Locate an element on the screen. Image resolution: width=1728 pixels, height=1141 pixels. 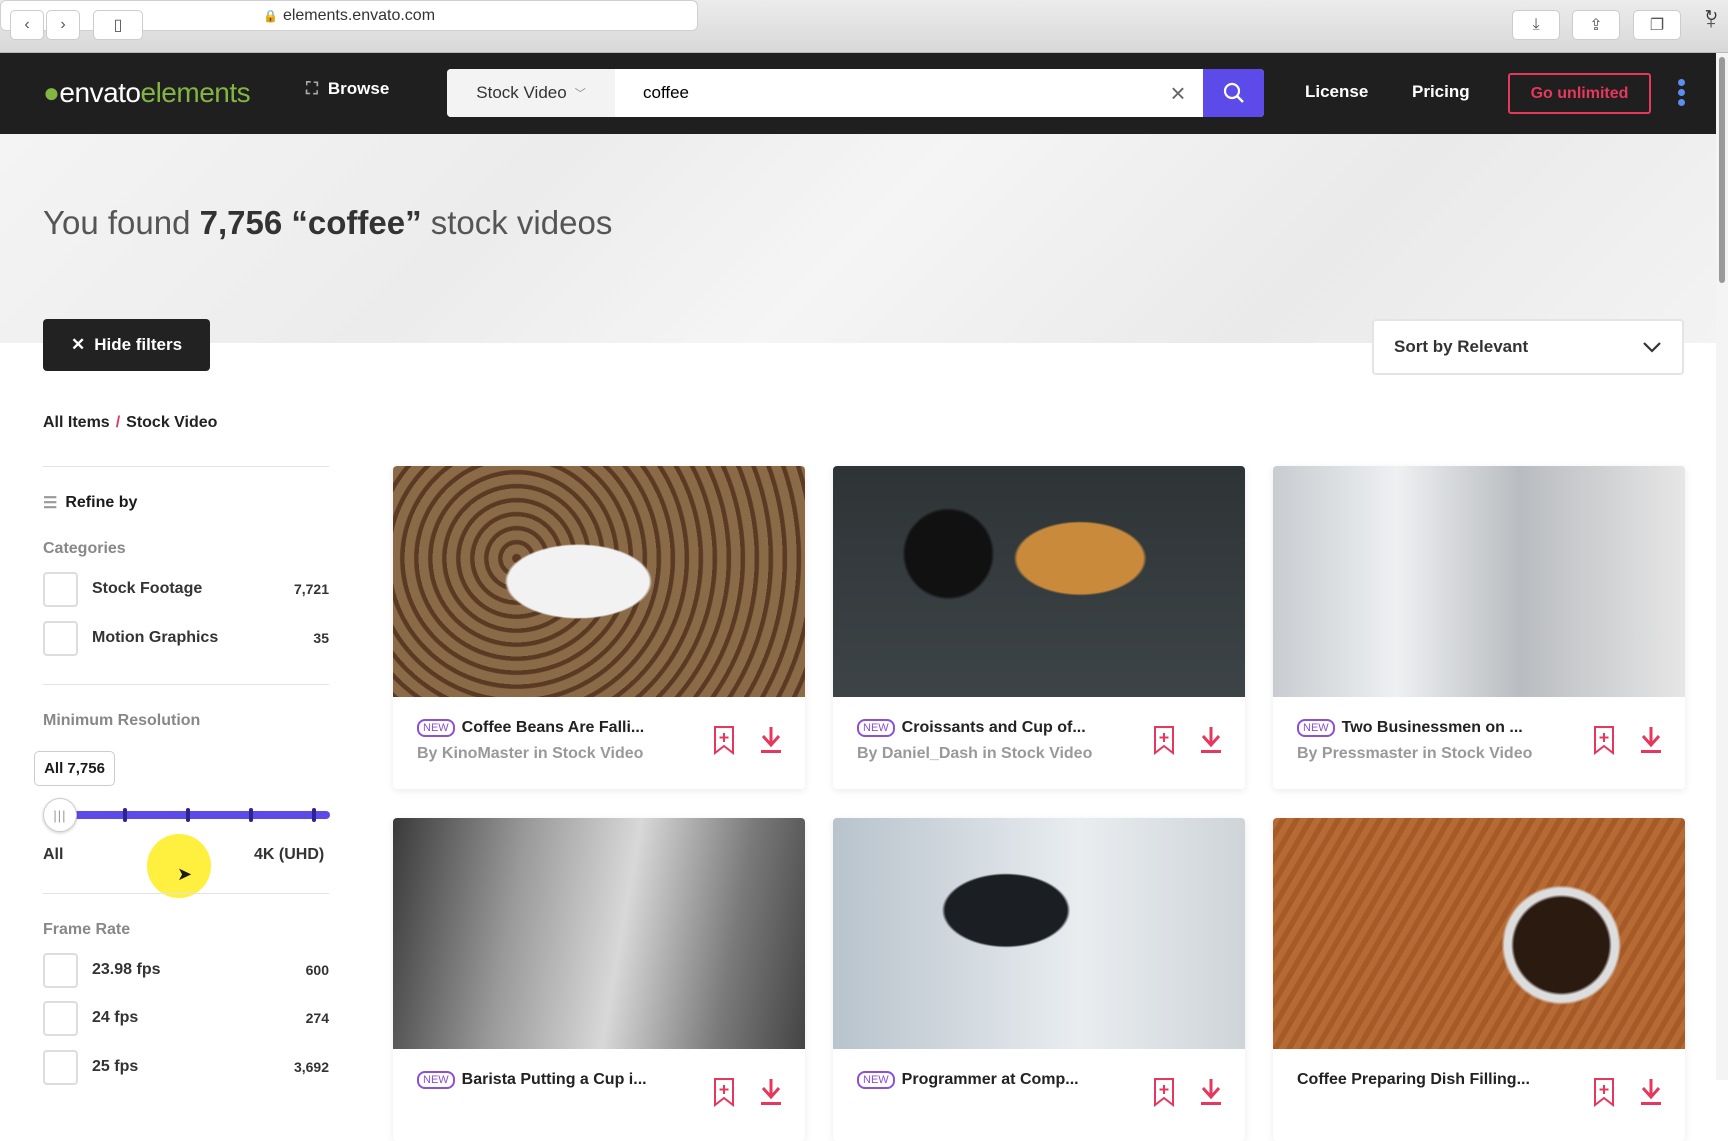
slider-max-label: 4K (UHD) is located at coordinates (289, 854).